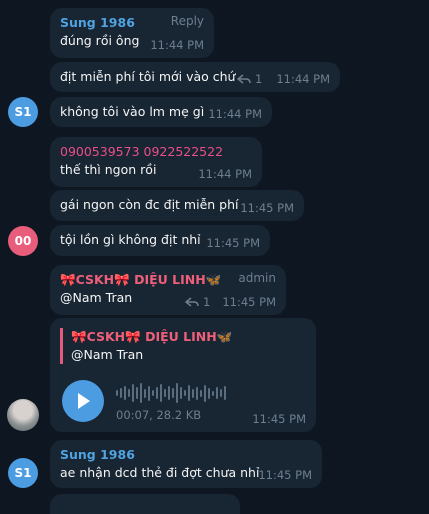 The height and width of the screenshot is (514, 429). Describe the element at coordinates (152, 336) in the screenshot. I see `quoted-sender: 🎀CSKH🎀 DIỆU LINH🦋` at that location.